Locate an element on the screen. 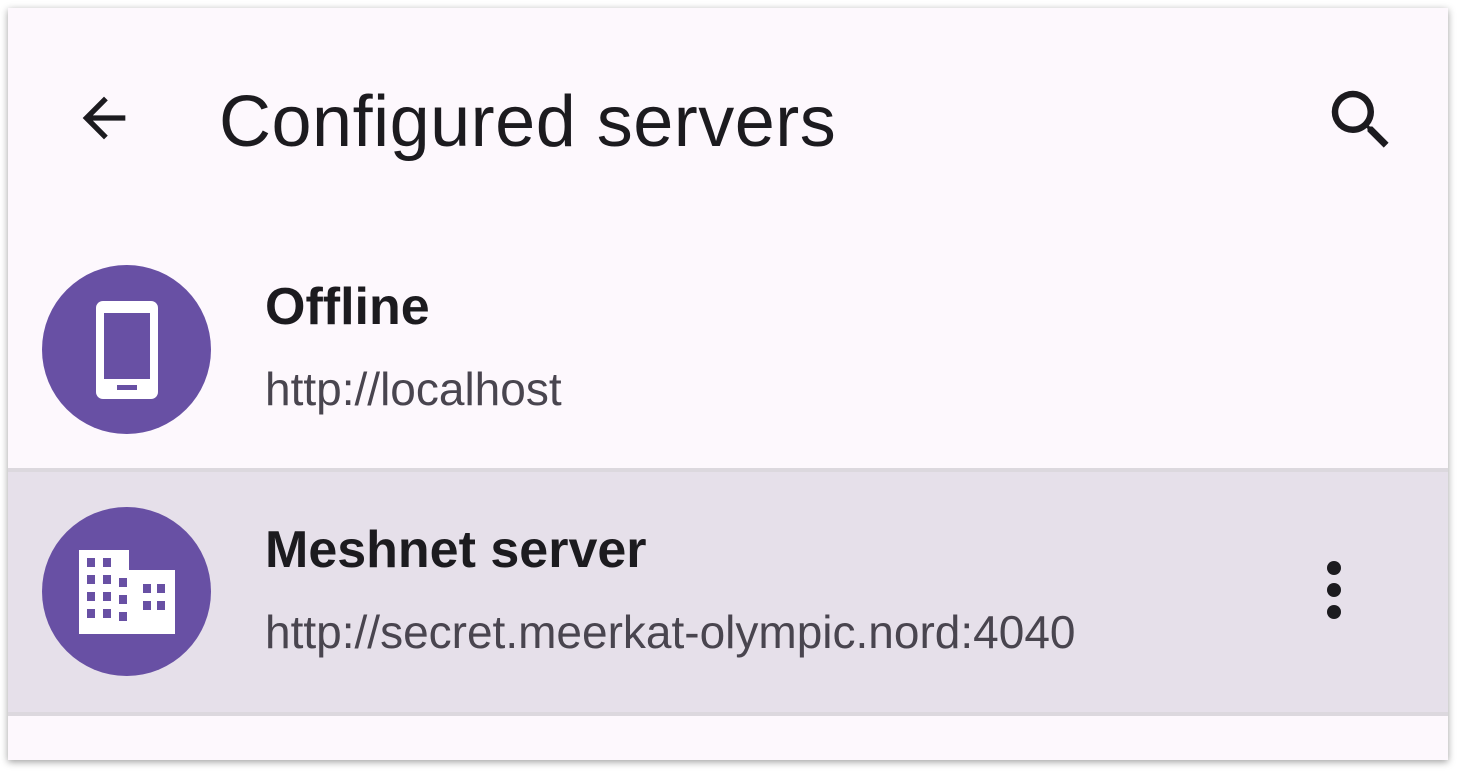 The height and width of the screenshot is (774, 1461). search-button is located at coordinates (1361, 120).